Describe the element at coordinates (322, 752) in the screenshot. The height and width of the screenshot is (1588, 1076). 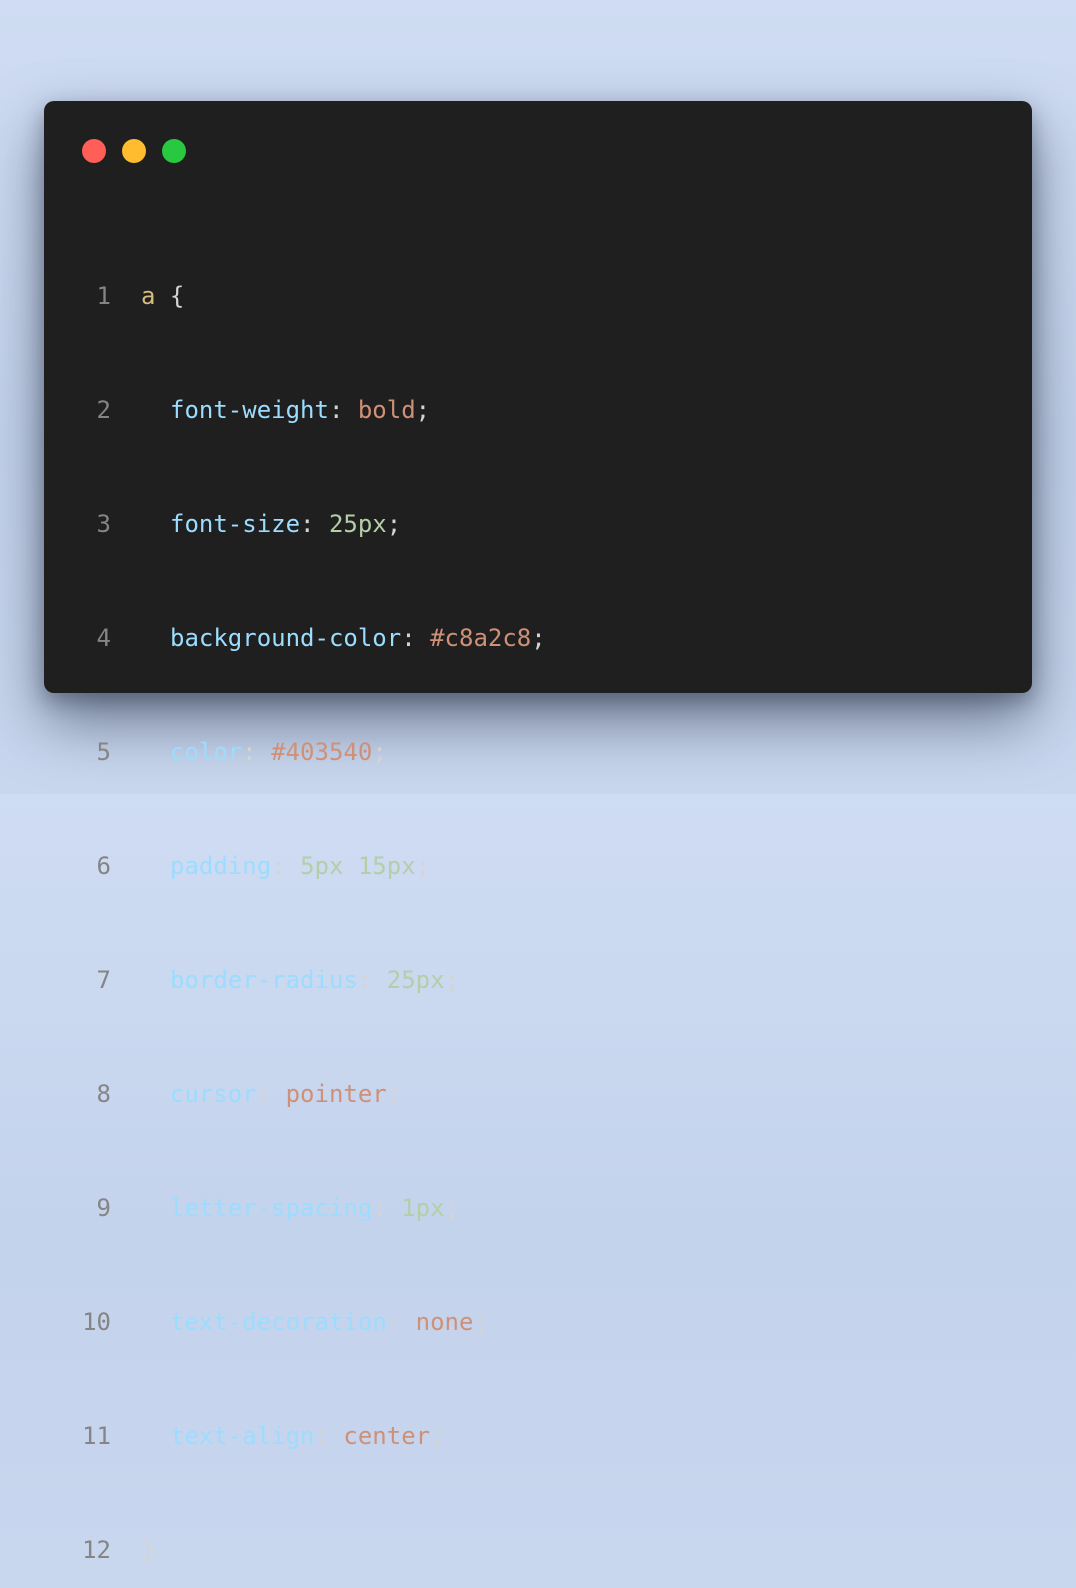
I see `css-value: #403540` at that location.